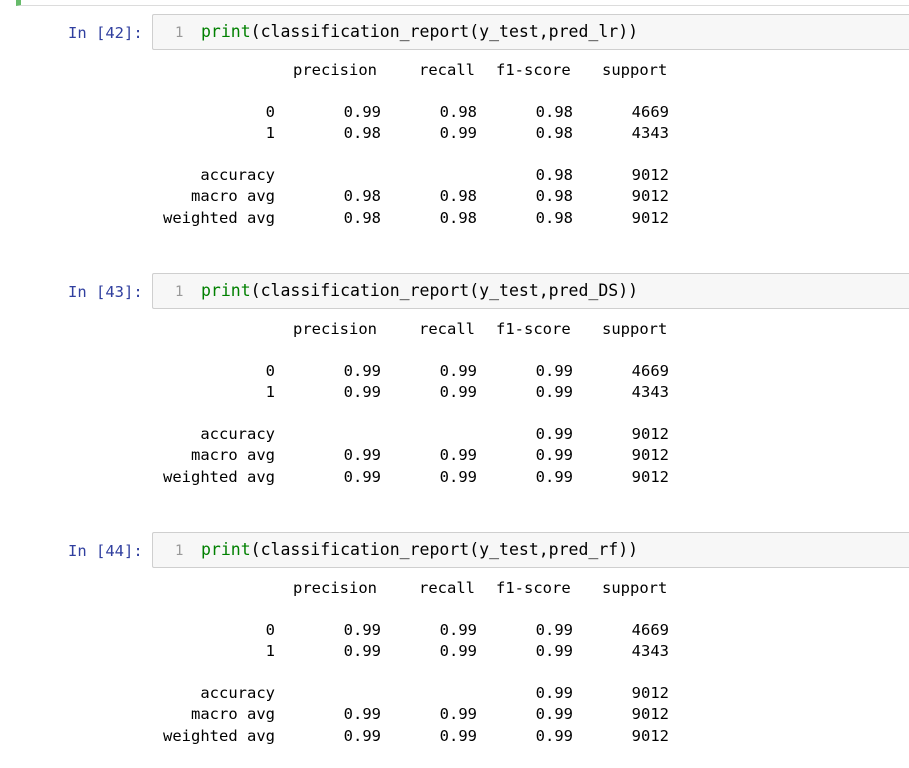 The width and height of the screenshot is (909, 768). I want to click on code-args: (classification_report(y_test,pred_lr)), so click(444, 31).